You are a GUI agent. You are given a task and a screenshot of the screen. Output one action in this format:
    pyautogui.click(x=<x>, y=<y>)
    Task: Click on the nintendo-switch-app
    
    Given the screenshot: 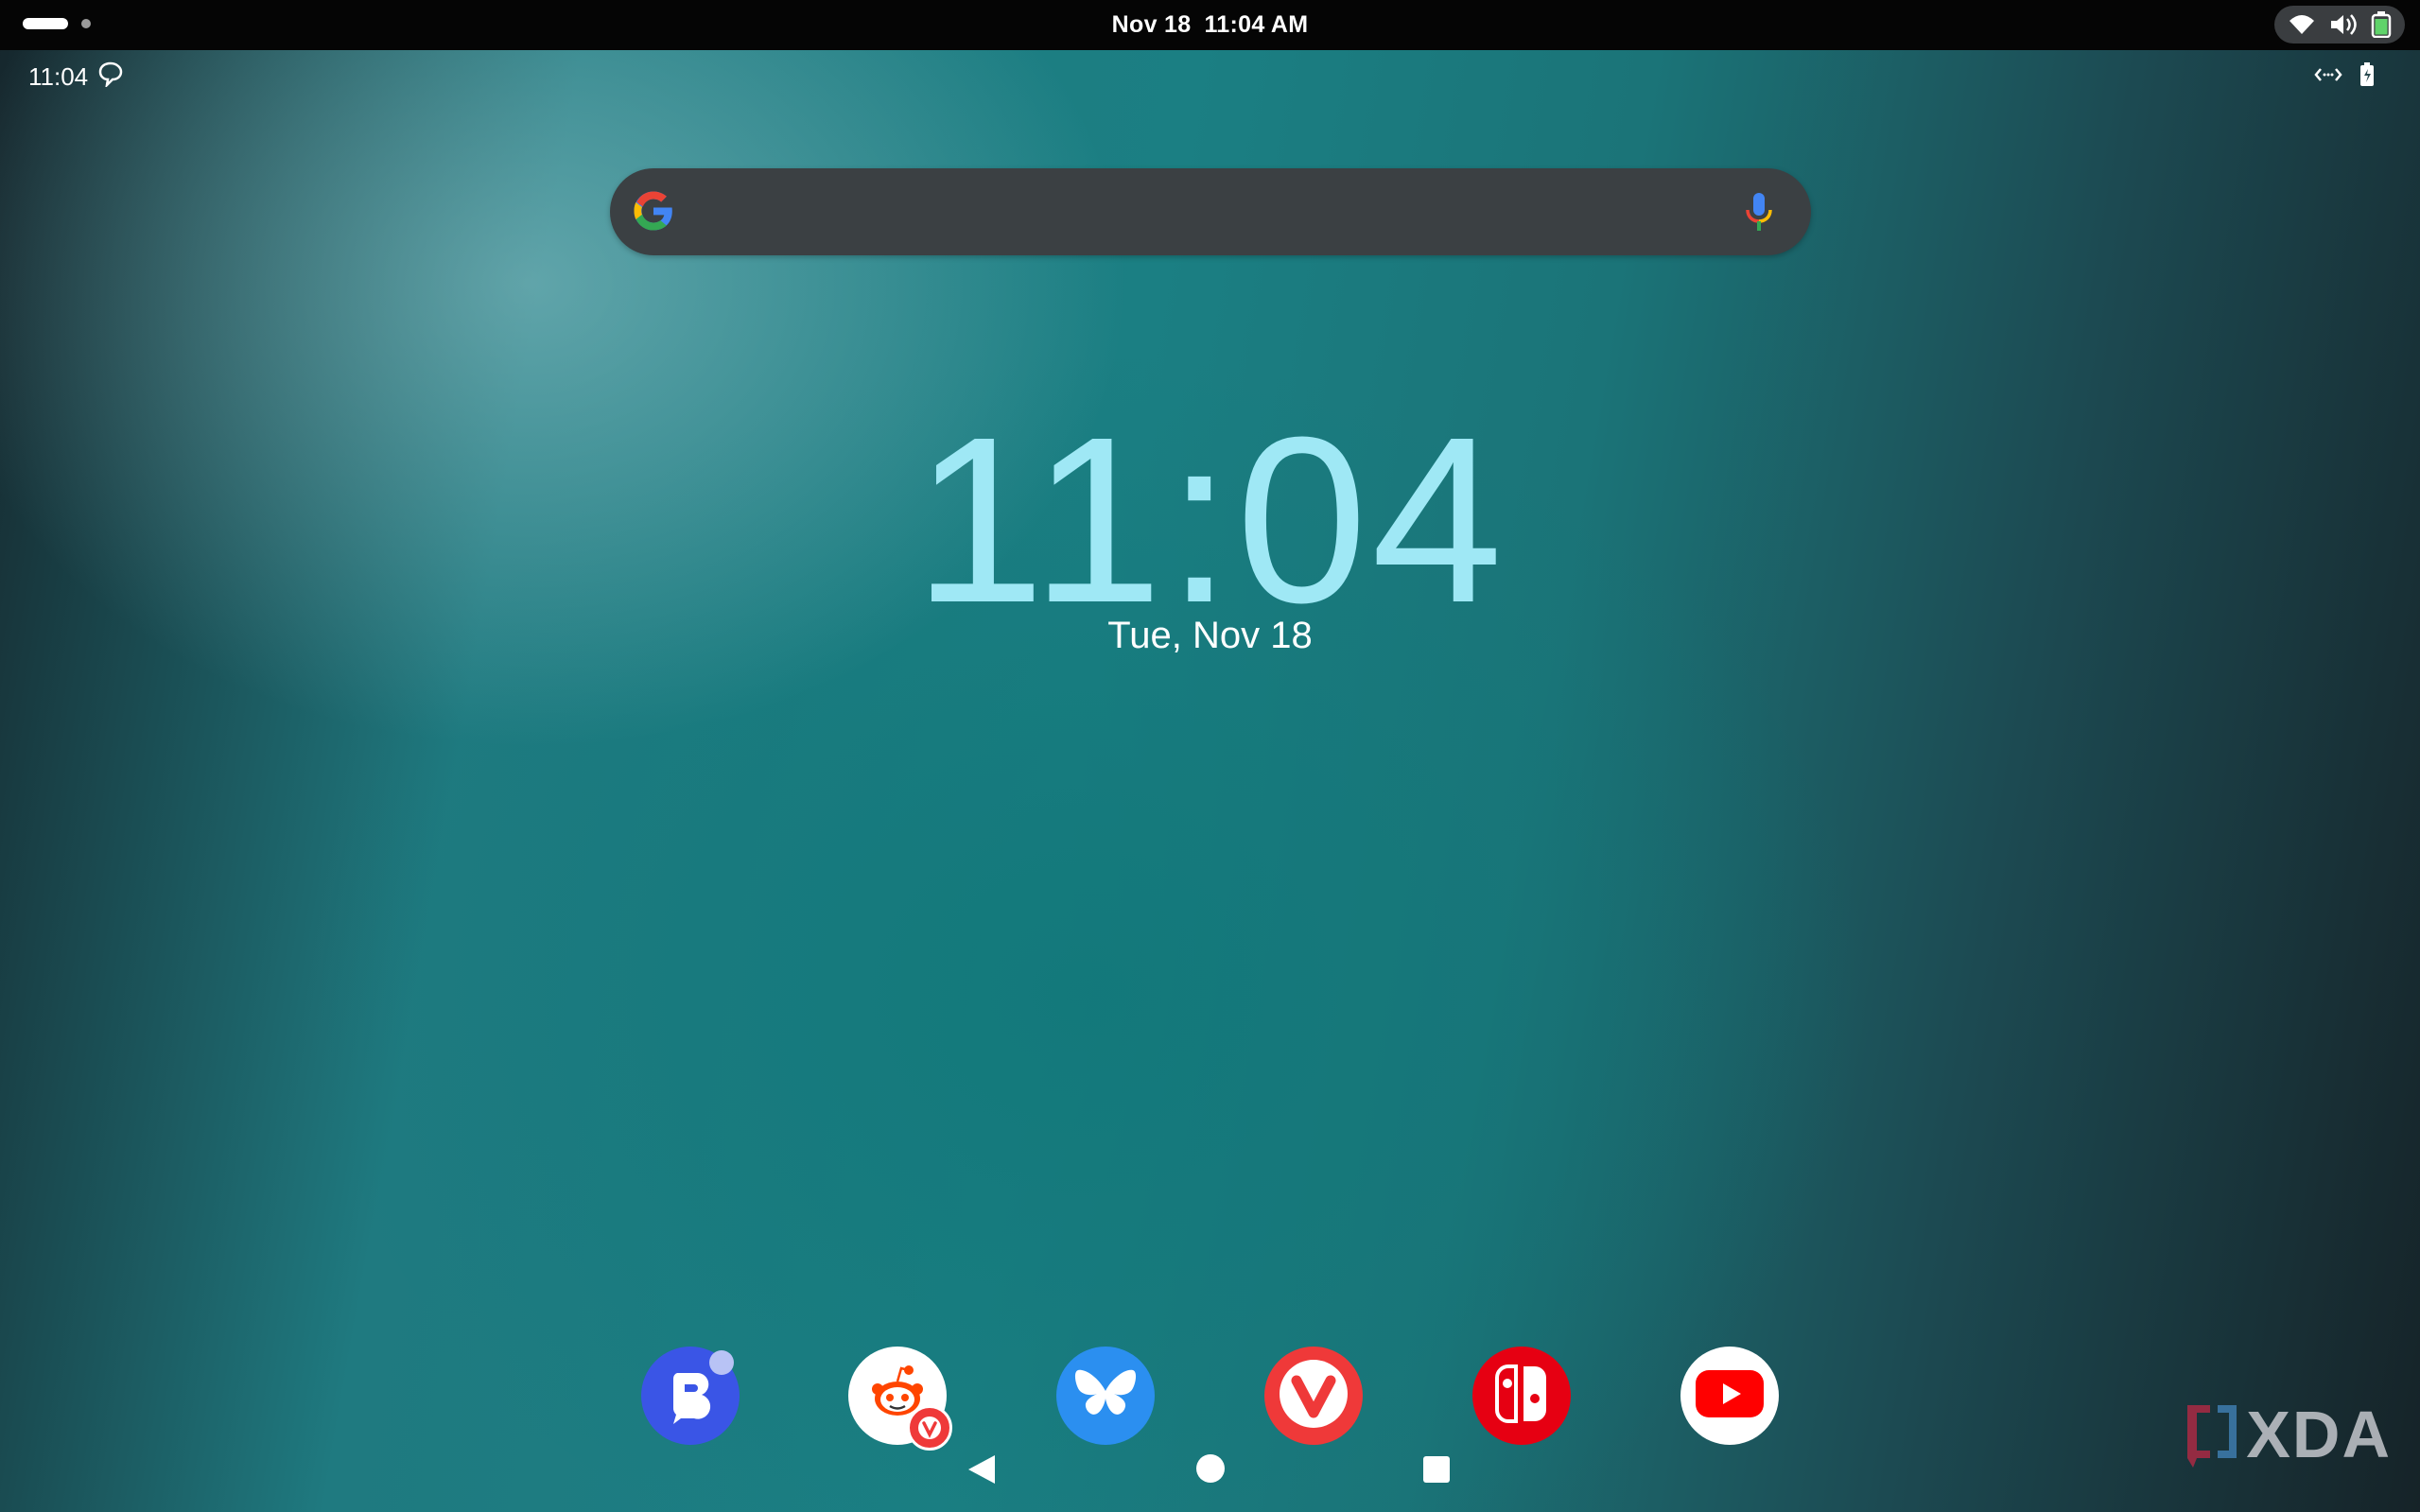 What is the action you would take?
    pyautogui.click(x=1521, y=1396)
    